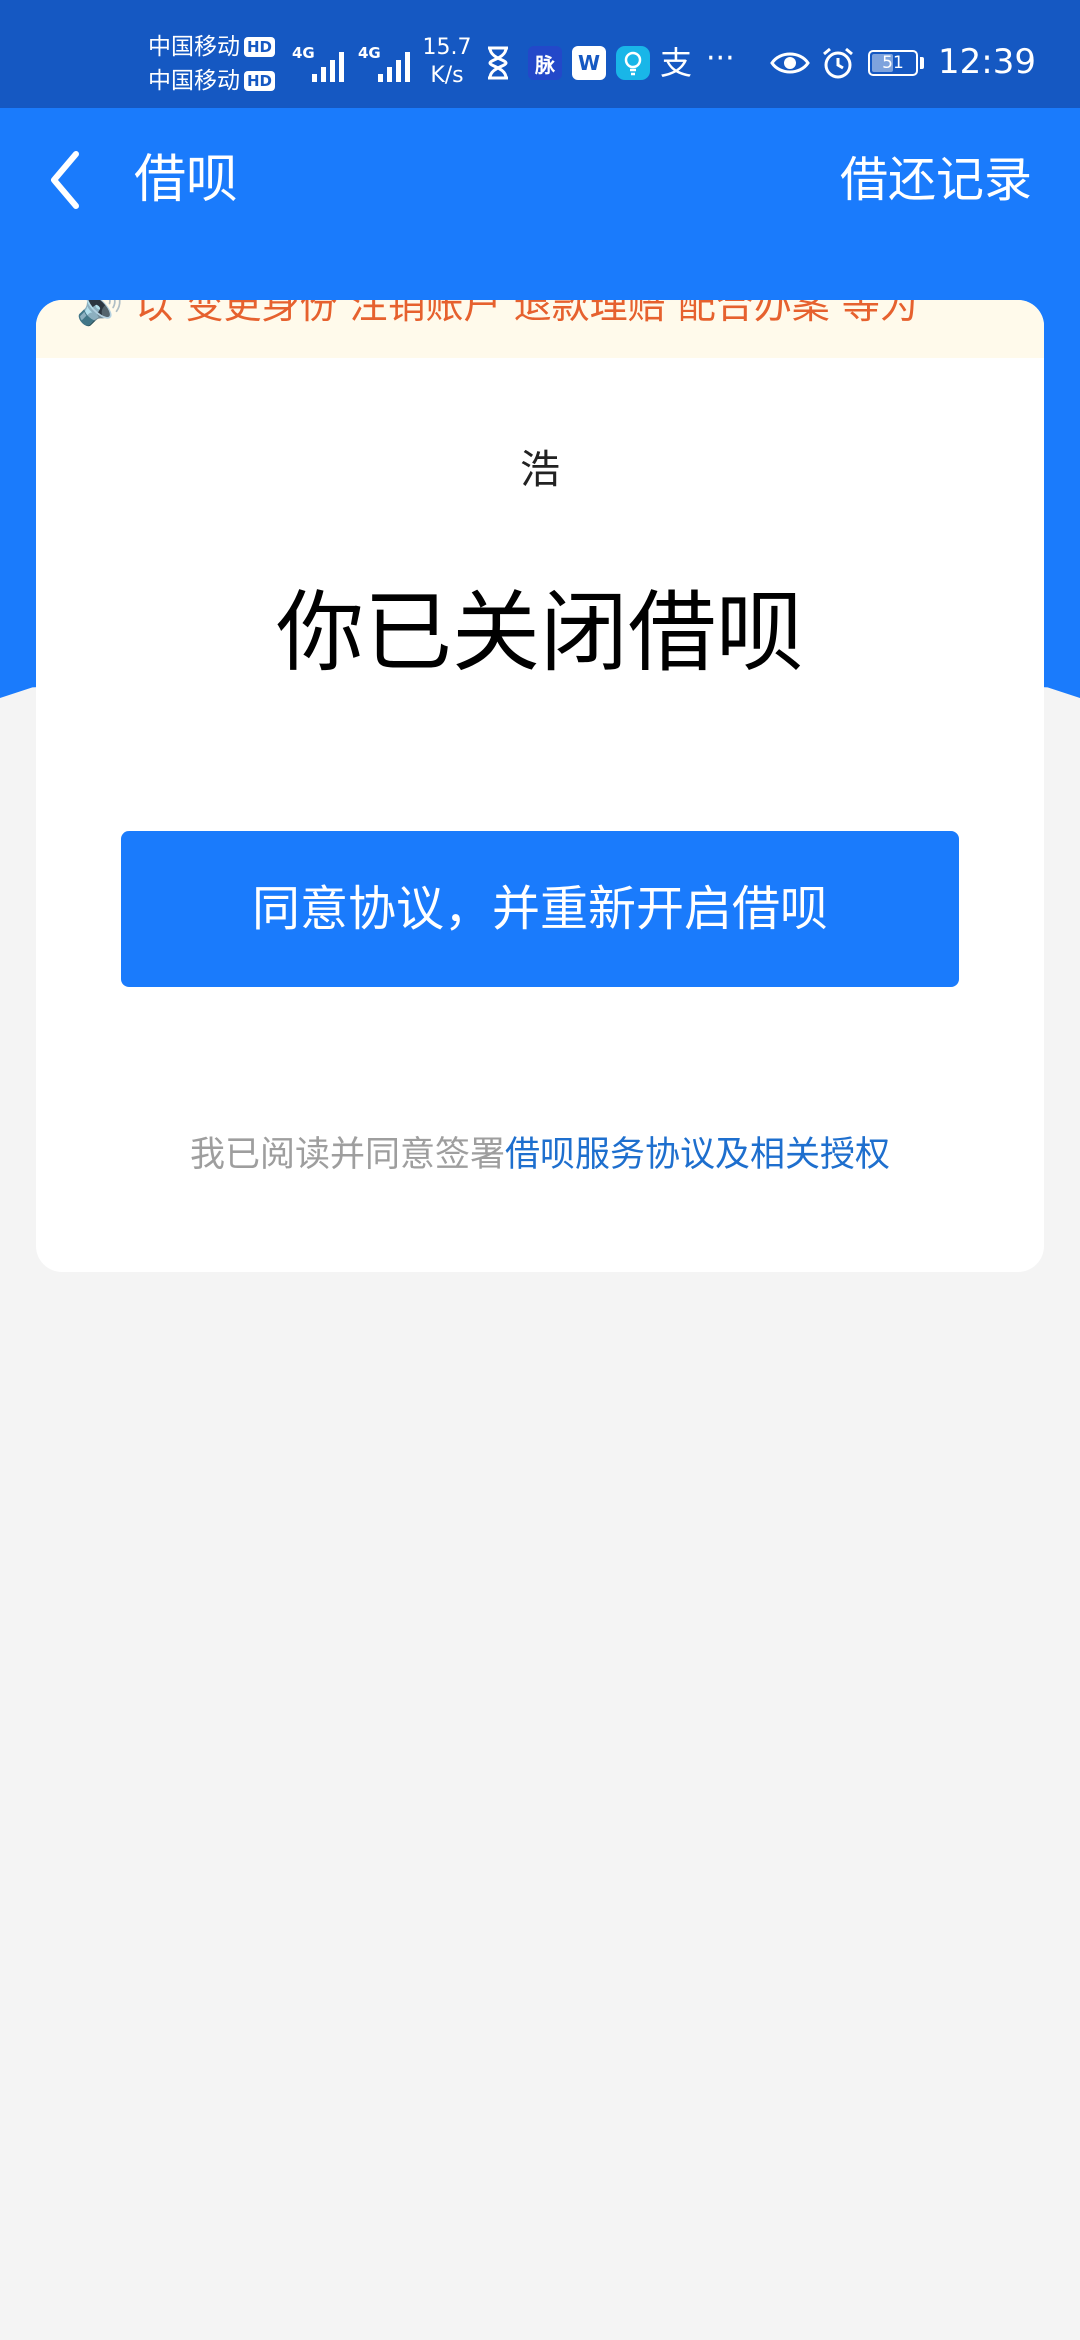  What do you see at coordinates (589, 63) in the screenshot?
I see `wps-app-icon: W` at bounding box center [589, 63].